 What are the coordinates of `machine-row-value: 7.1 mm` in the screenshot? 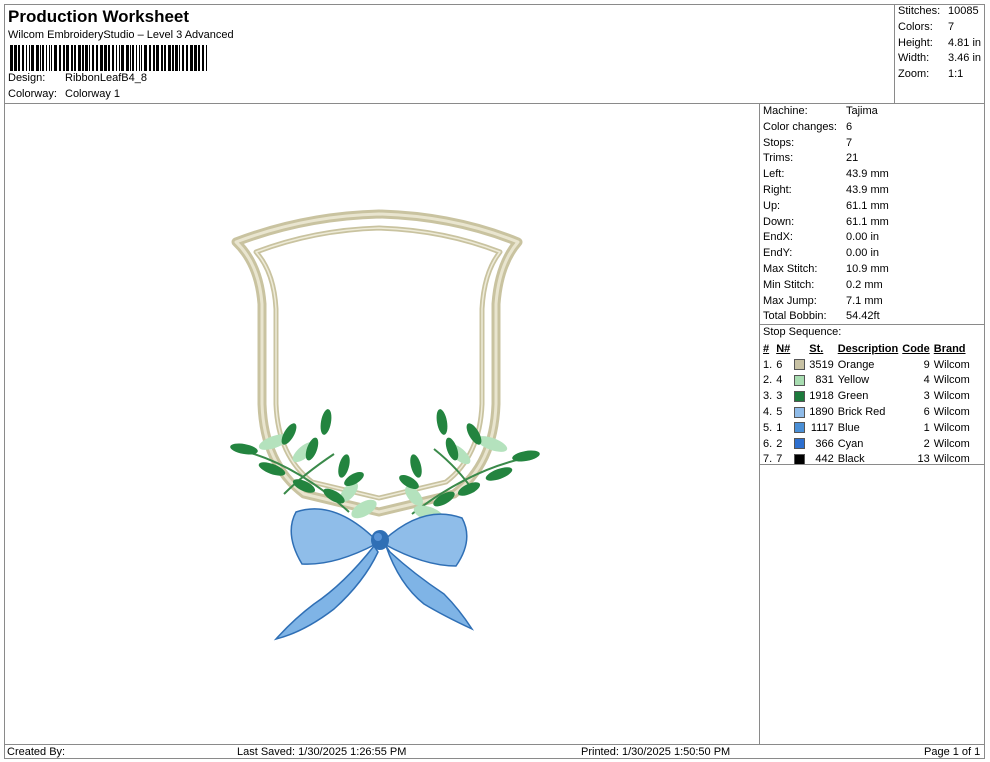 It's located at (864, 300).